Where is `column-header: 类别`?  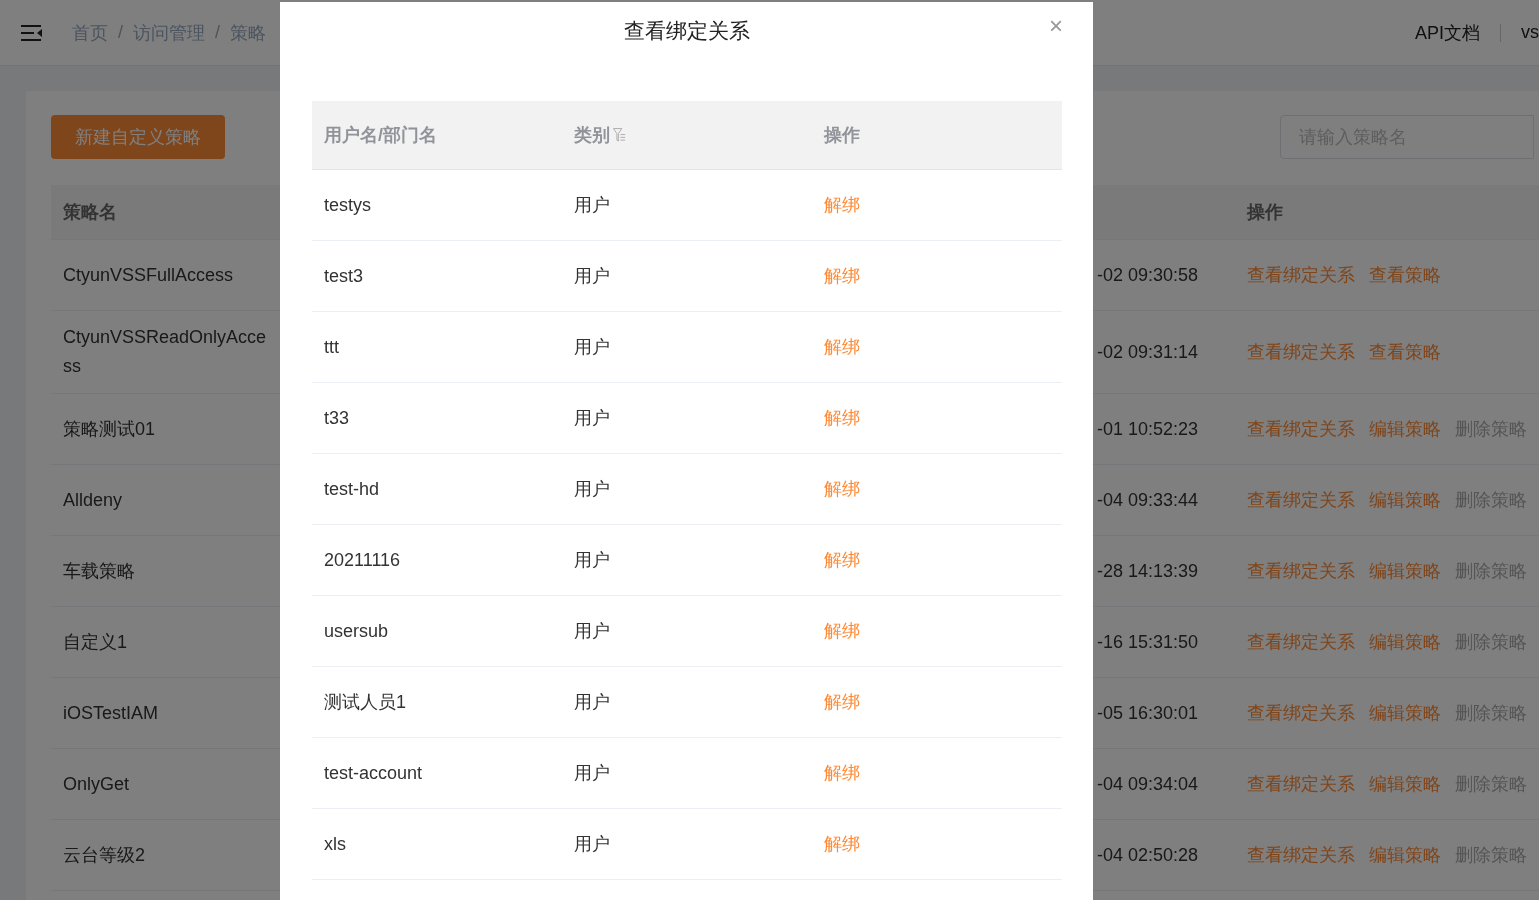 column-header: 类别 is located at coordinates (592, 135).